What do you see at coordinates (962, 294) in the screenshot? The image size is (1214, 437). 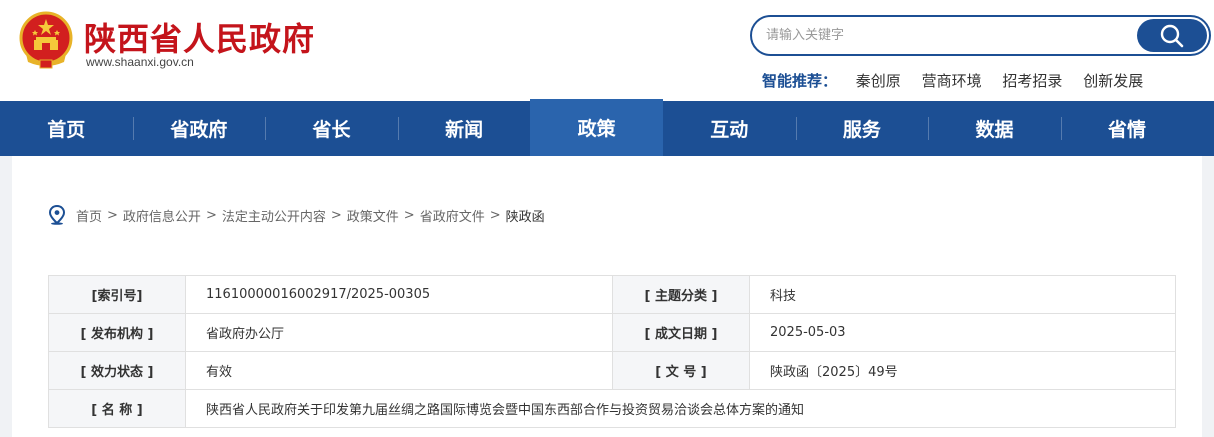 I see `topic-value: 科技` at bounding box center [962, 294].